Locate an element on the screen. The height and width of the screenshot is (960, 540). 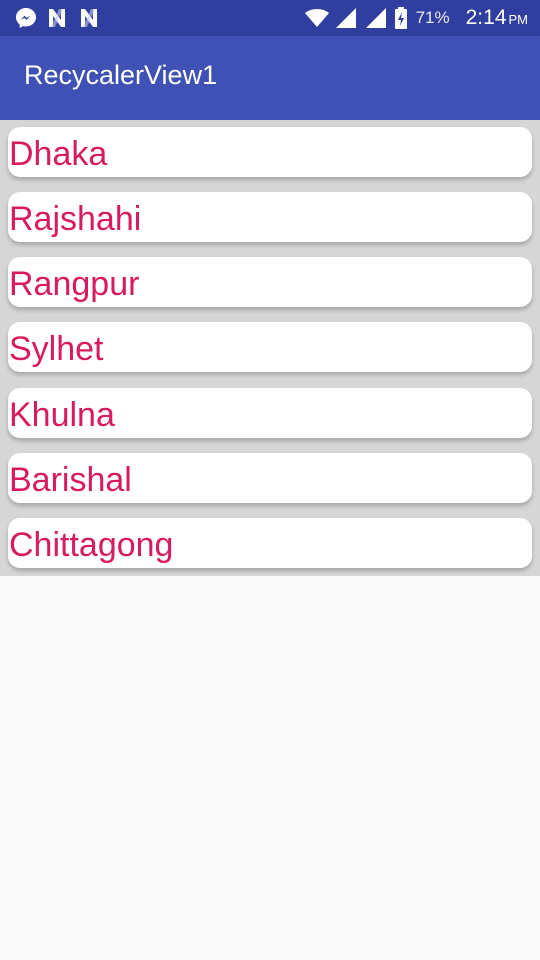
wifi-icon is located at coordinates (316, 18).